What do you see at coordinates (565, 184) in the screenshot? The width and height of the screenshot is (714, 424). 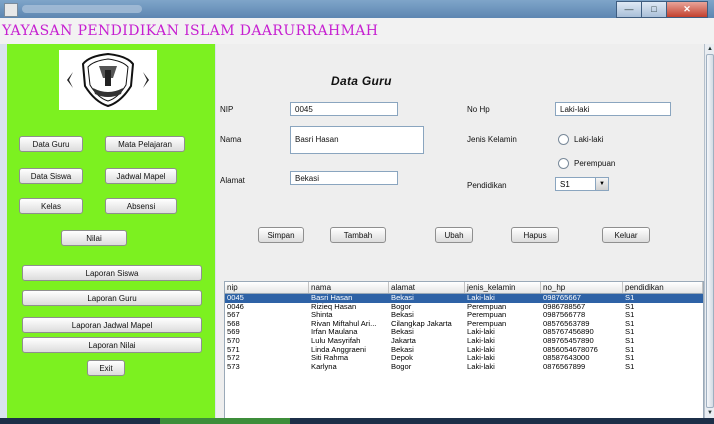 I see `pendidikan-selected: S1` at bounding box center [565, 184].